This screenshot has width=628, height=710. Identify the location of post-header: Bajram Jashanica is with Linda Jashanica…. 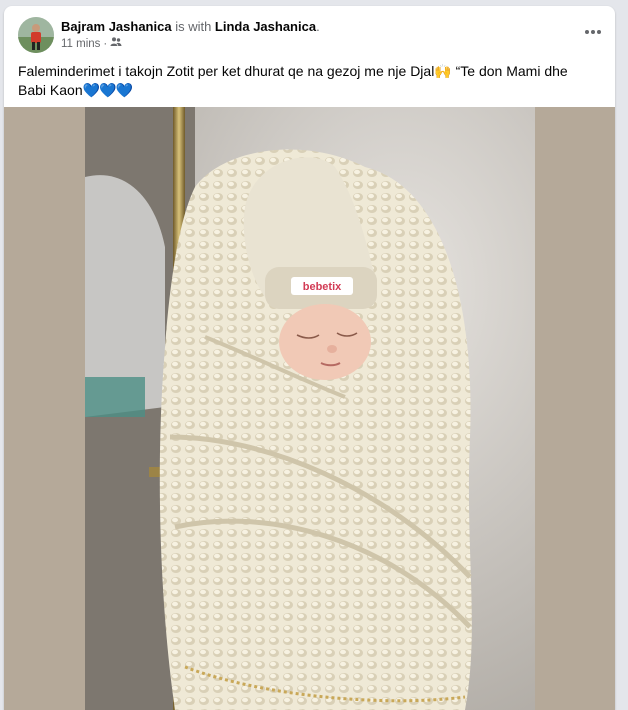
(309, 32).